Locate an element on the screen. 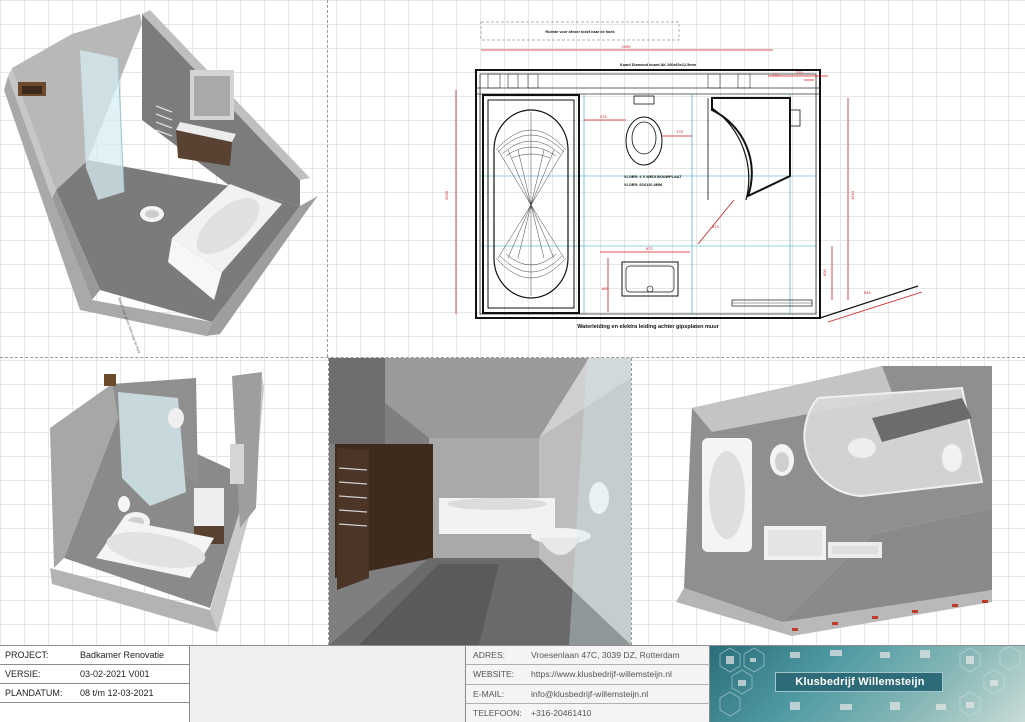 Image resolution: width=1025 pixels, height=722 pixels. email-row: E-MAIL: info@klusbedrijf-willemsteijn.nl is located at coordinates (588, 694).